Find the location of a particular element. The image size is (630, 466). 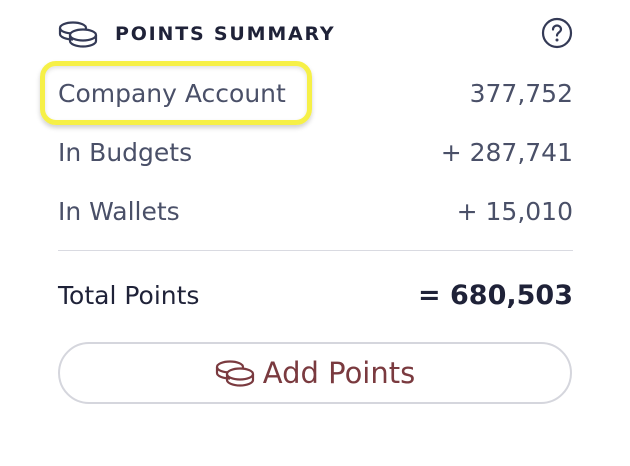

company-account-value: 377,752 is located at coordinates (521, 93).